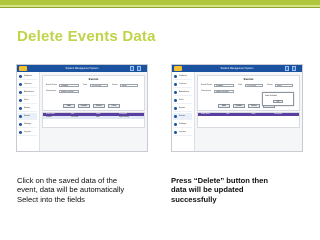 The height and width of the screenshot is (240, 320). Describe the element at coordinates (206, 91) in the screenshot. I see `description-label: Description` at that location.